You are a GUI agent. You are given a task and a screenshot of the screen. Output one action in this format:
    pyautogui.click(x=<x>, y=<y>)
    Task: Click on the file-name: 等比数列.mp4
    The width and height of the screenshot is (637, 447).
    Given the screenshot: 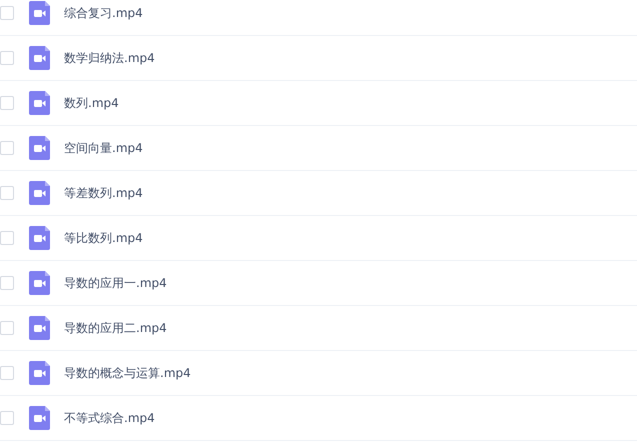 What is the action you would take?
    pyautogui.click(x=103, y=238)
    